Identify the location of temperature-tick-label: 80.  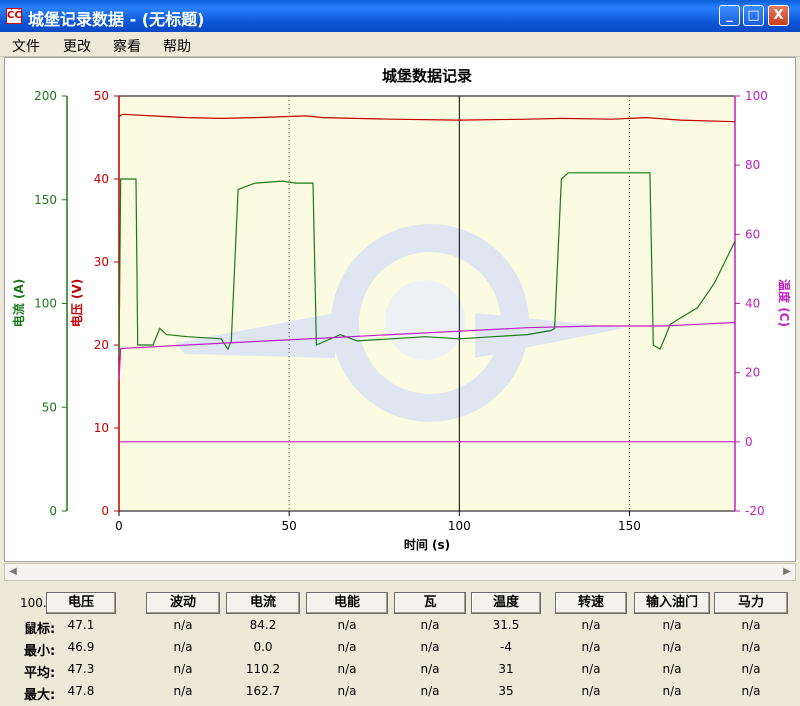
(752, 165).